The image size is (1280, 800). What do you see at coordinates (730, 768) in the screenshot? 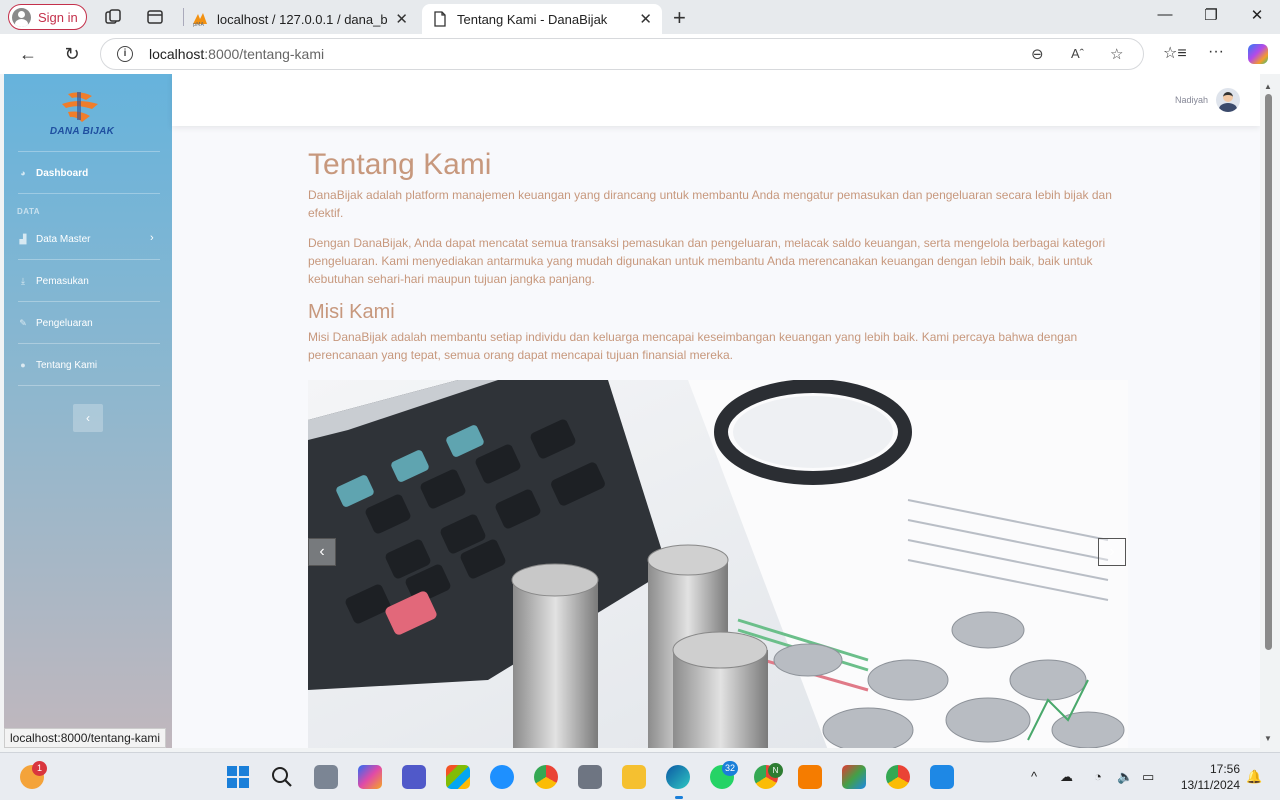
I see `whatsapp-badge: 32` at bounding box center [730, 768].